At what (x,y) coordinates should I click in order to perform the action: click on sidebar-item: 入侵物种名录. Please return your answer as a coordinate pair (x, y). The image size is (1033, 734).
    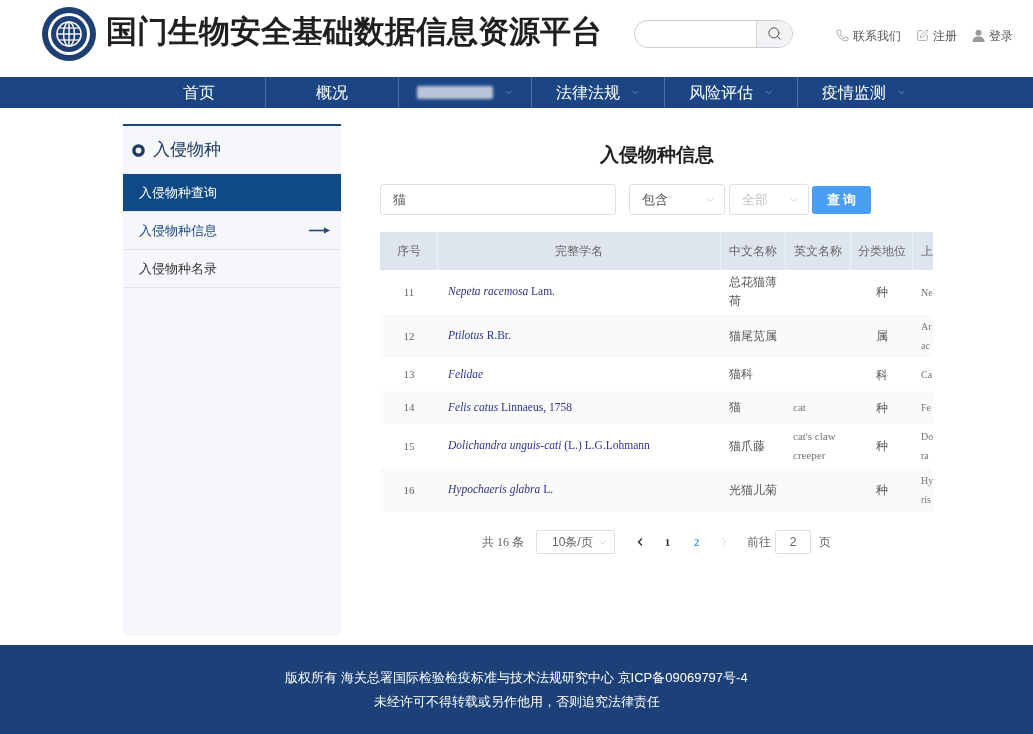
    Looking at the image, I should click on (232, 269).